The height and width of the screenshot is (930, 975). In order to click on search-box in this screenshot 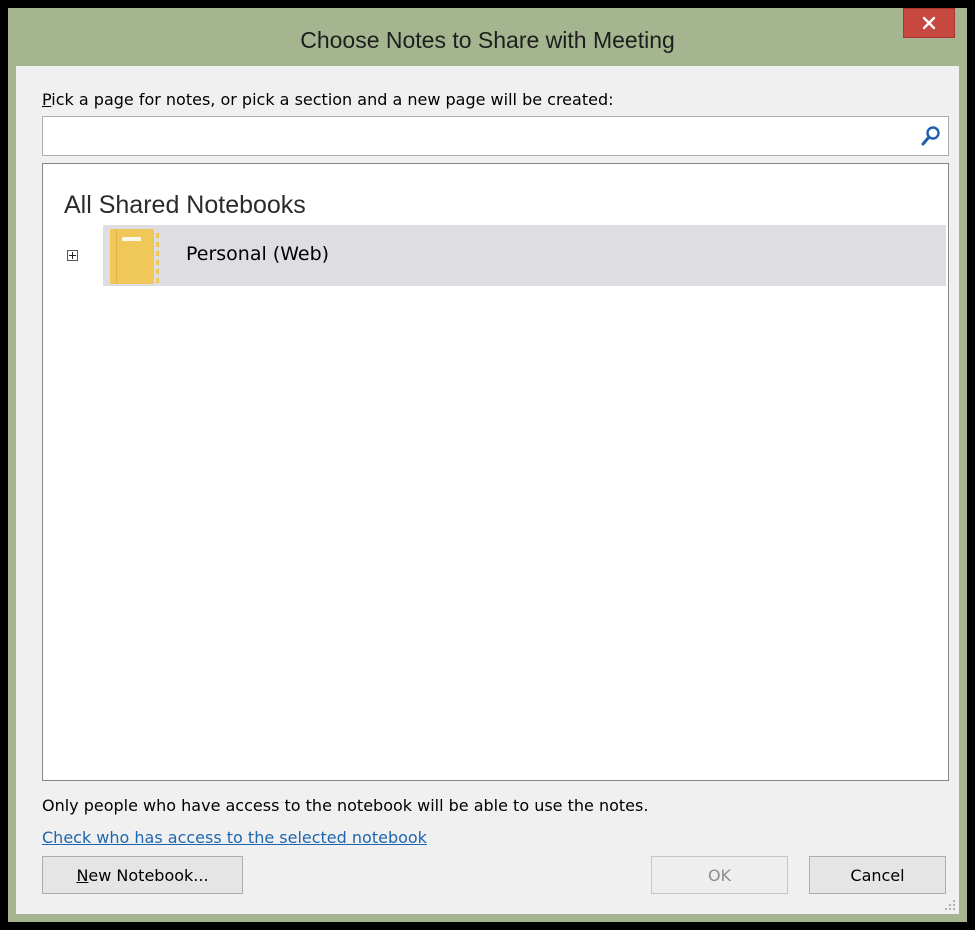, I will do `click(495, 136)`.